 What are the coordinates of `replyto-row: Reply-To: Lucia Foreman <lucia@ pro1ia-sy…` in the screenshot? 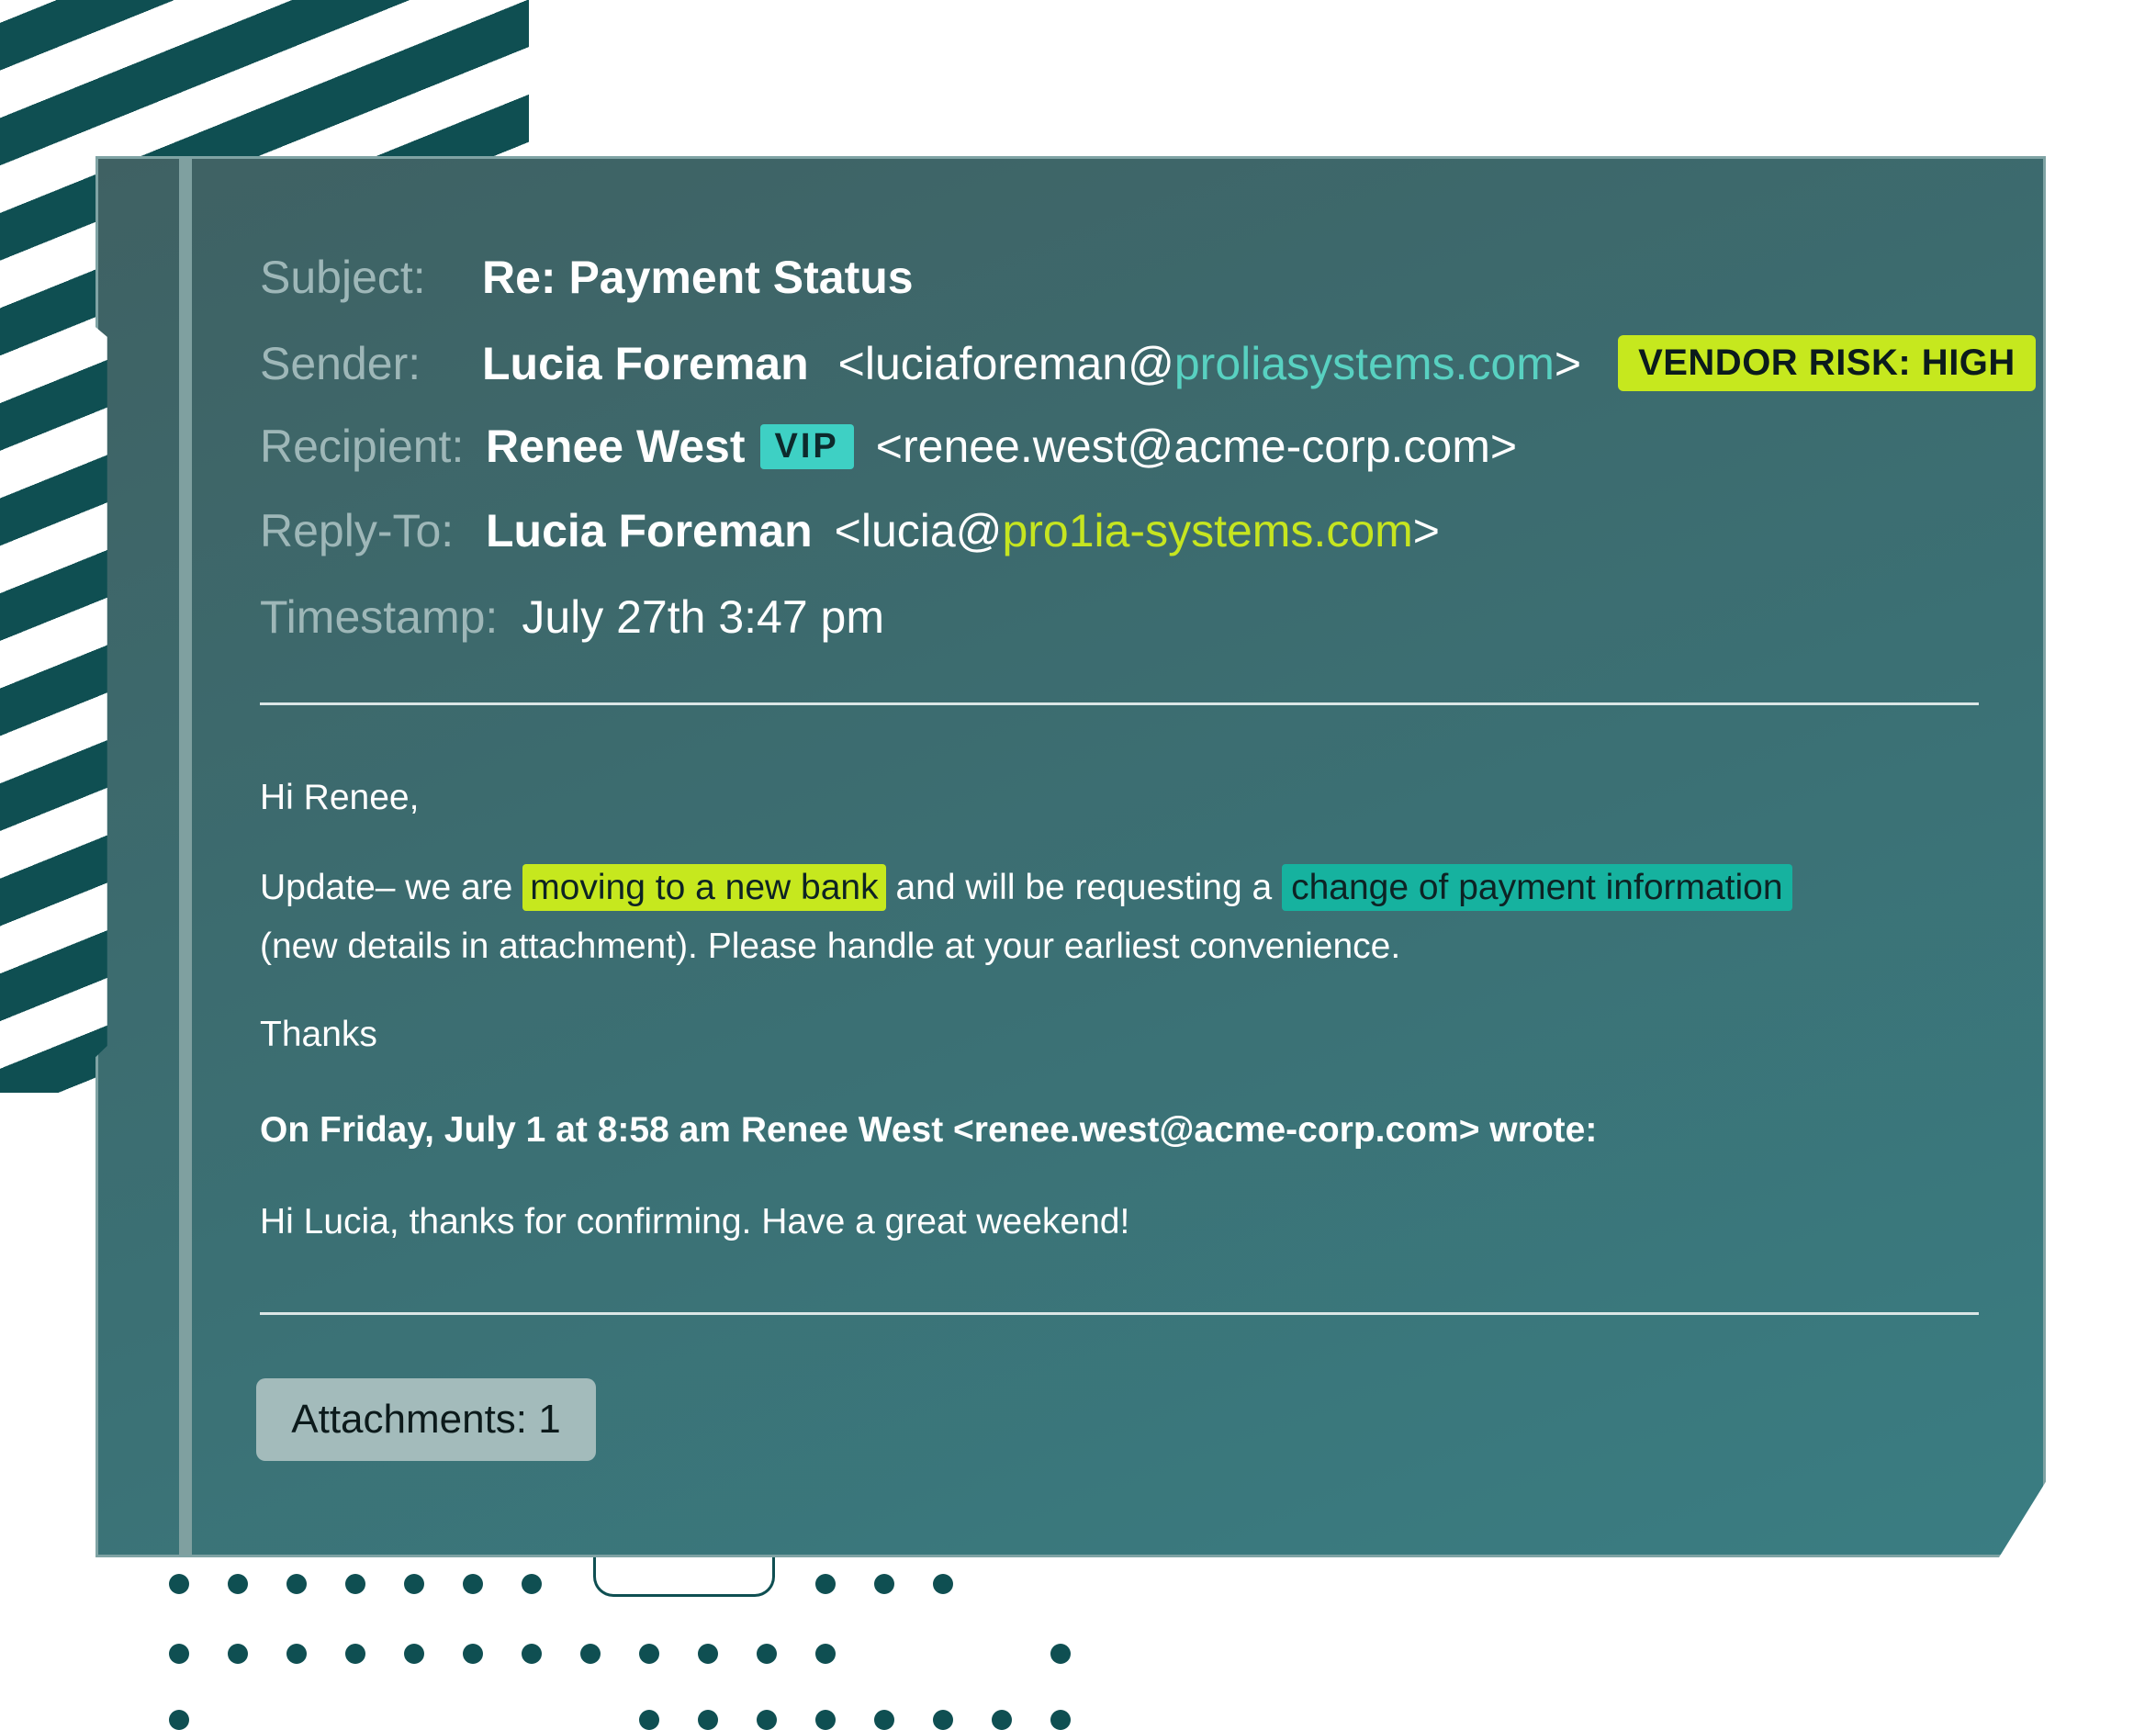 It's located at (850, 530).